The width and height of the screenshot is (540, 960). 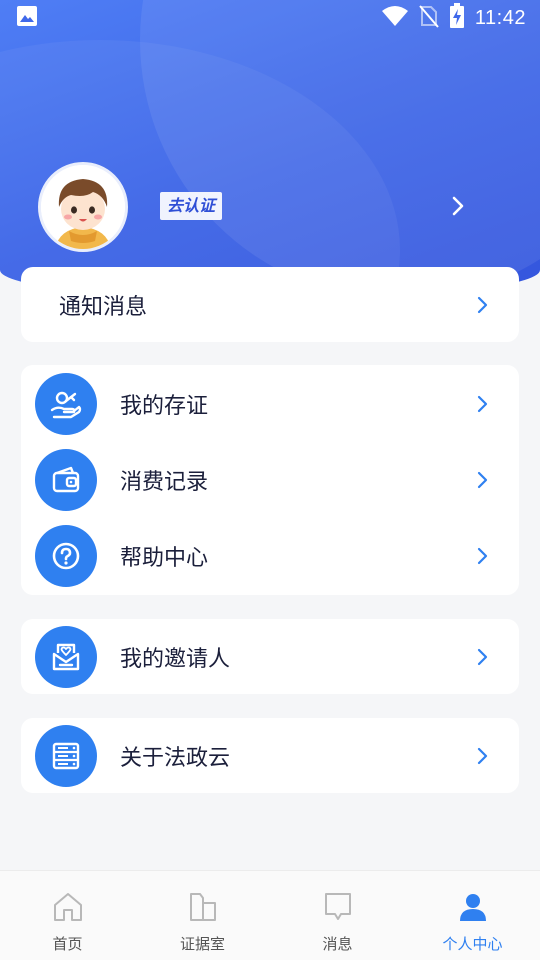 What do you see at coordinates (472, 944) in the screenshot?
I see `nav-label: 个人中心` at bounding box center [472, 944].